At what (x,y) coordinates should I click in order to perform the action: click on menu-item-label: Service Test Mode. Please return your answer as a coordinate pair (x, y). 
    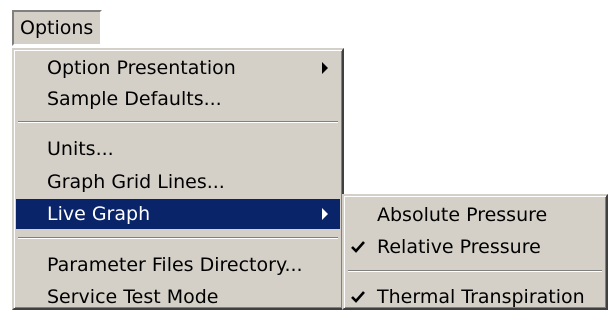
    Looking at the image, I should click on (133, 297).